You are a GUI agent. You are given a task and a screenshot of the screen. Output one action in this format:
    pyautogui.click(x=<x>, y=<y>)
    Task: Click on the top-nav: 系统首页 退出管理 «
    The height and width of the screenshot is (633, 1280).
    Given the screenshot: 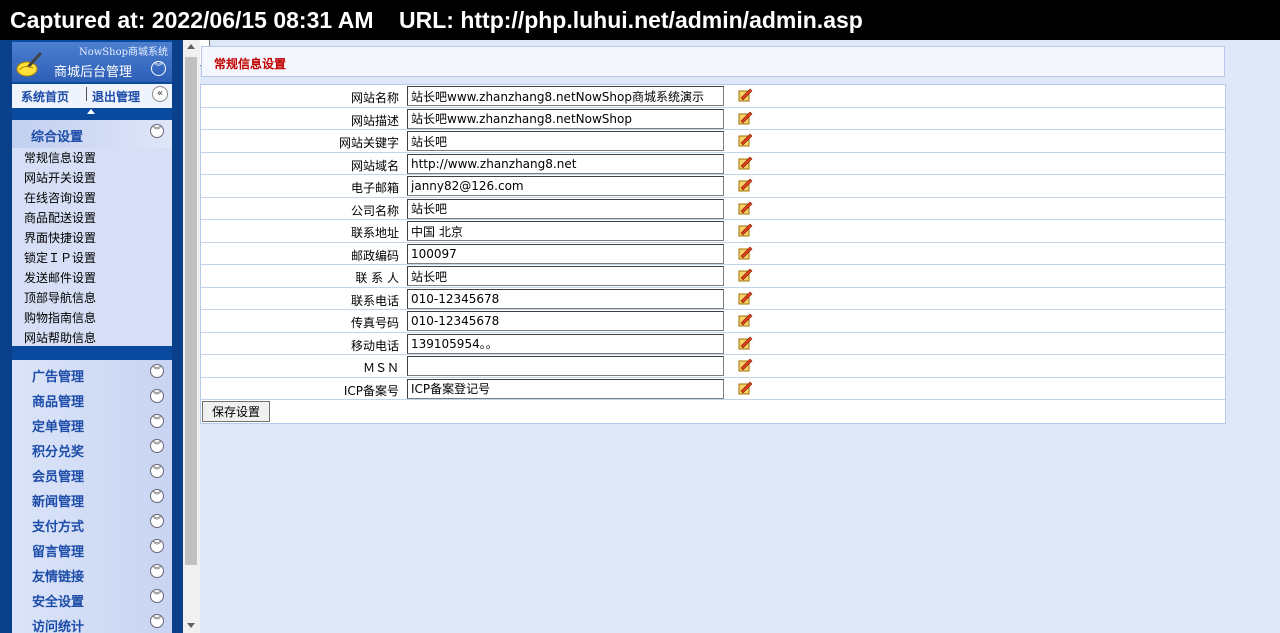 What is the action you would take?
    pyautogui.click(x=92, y=96)
    